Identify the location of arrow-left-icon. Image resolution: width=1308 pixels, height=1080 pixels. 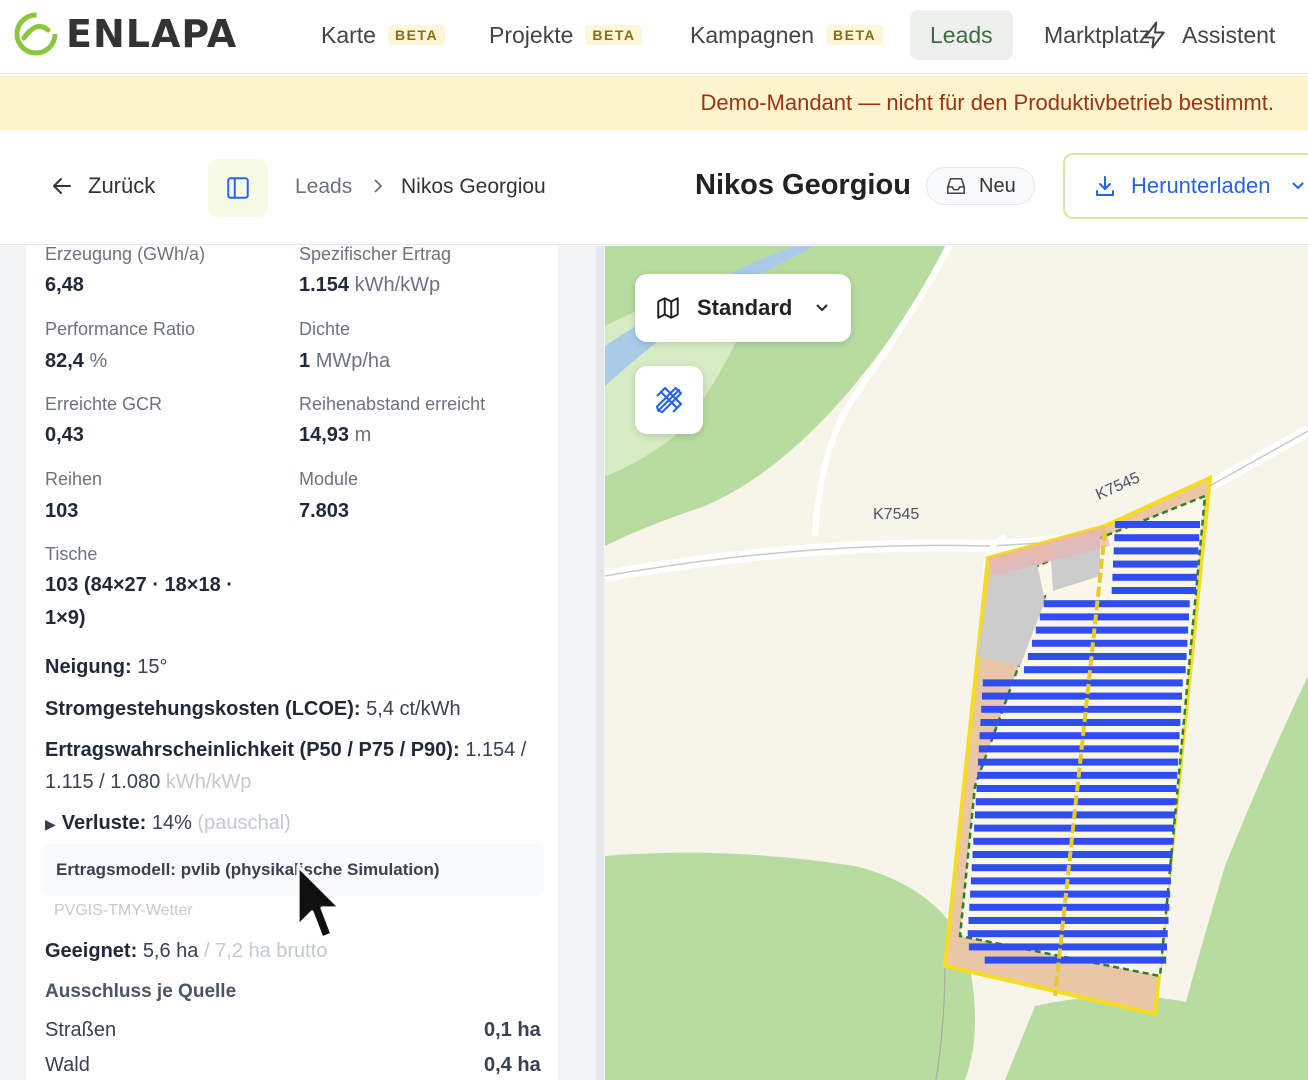
(62, 186).